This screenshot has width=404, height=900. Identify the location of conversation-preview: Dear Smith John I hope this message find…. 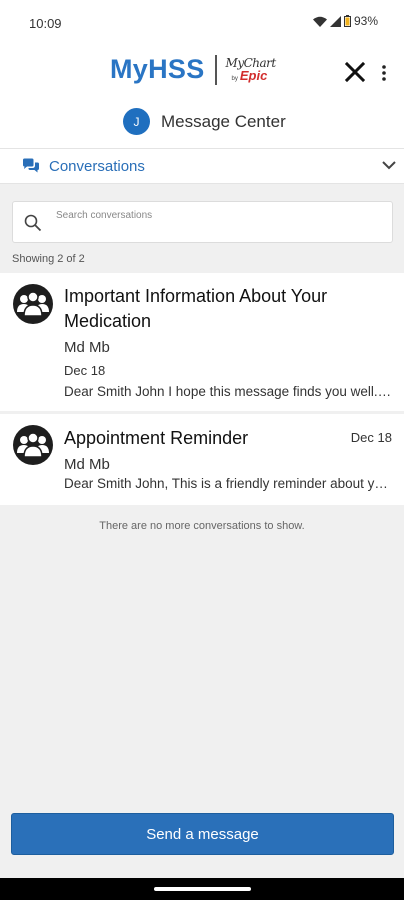
(229, 391).